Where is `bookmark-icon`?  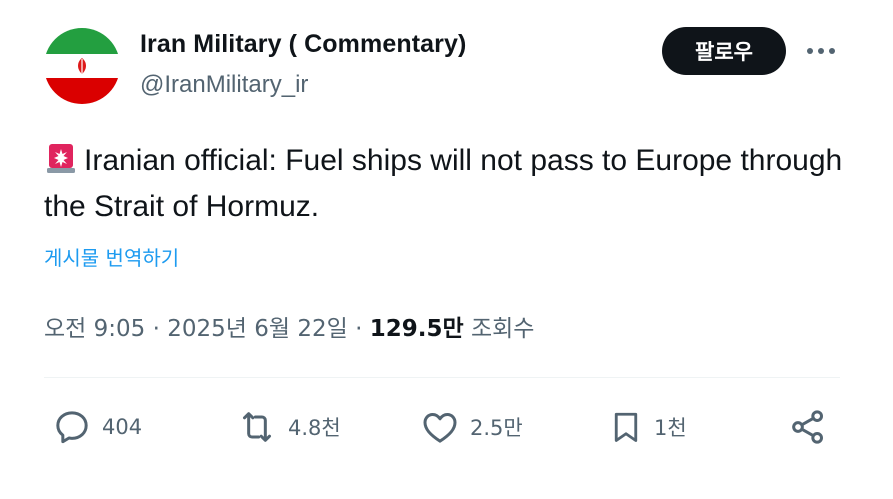 bookmark-icon is located at coordinates (626, 427).